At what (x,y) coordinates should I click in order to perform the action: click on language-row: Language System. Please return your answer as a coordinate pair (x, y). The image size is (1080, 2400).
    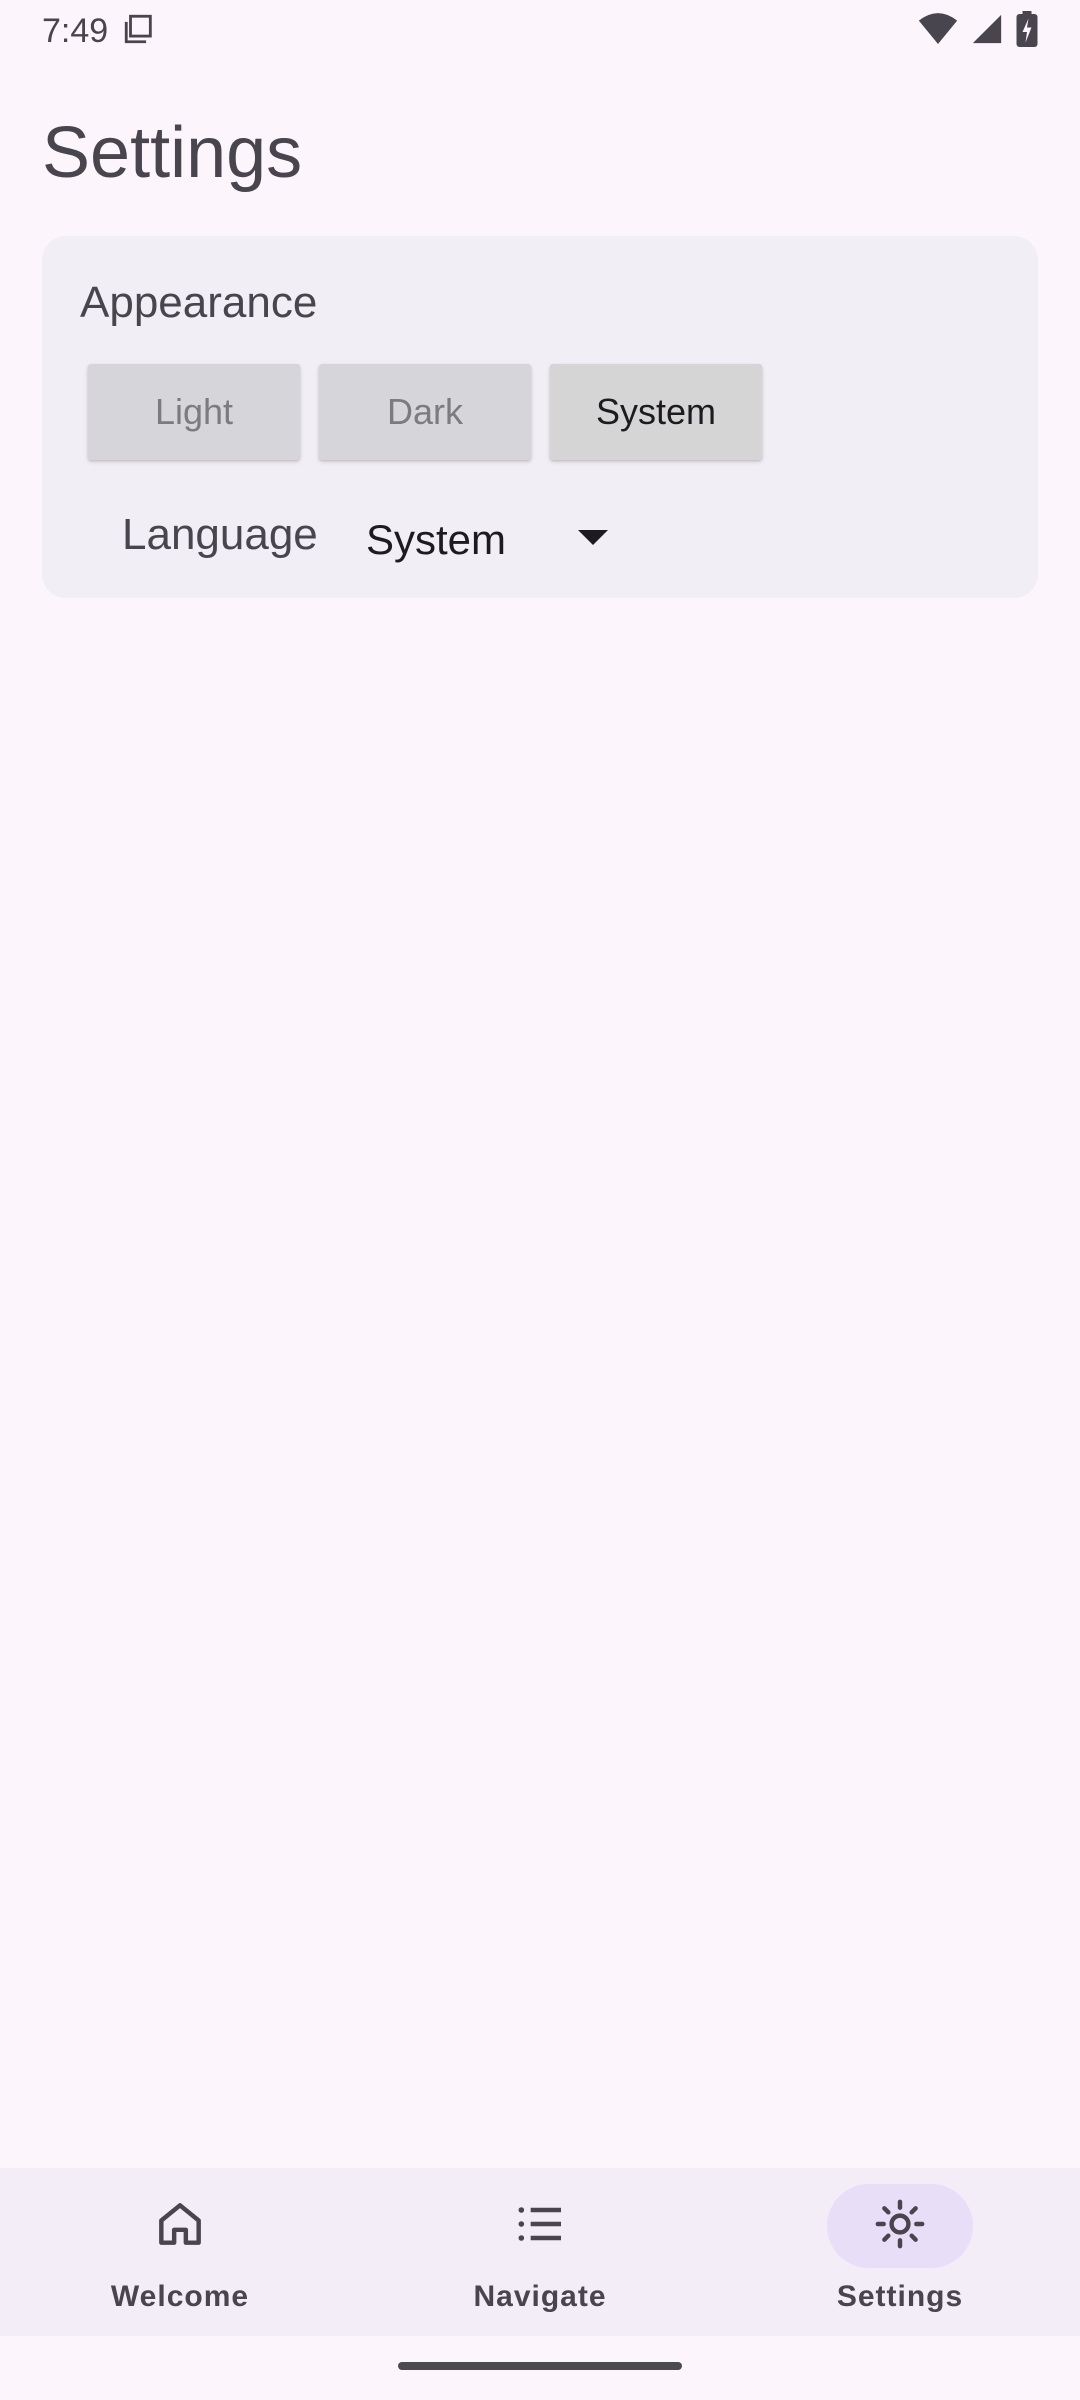
    Looking at the image, I should click on (540, 540).